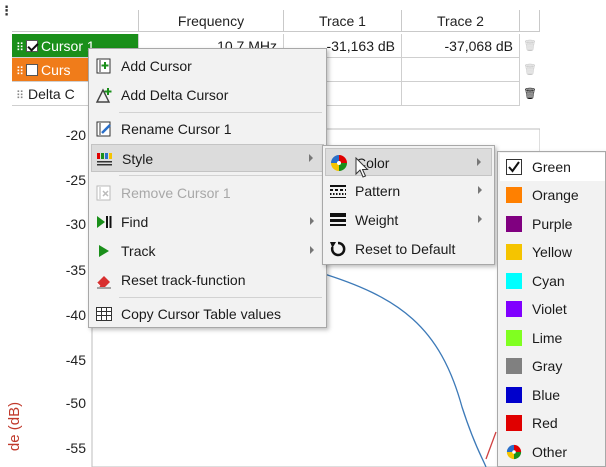 This screenshot has width=606, height=467. What do you see at coordinates (75, 315) in the screenshot?
I see `y-tick-label: -40` at bounding box center [75, 315].